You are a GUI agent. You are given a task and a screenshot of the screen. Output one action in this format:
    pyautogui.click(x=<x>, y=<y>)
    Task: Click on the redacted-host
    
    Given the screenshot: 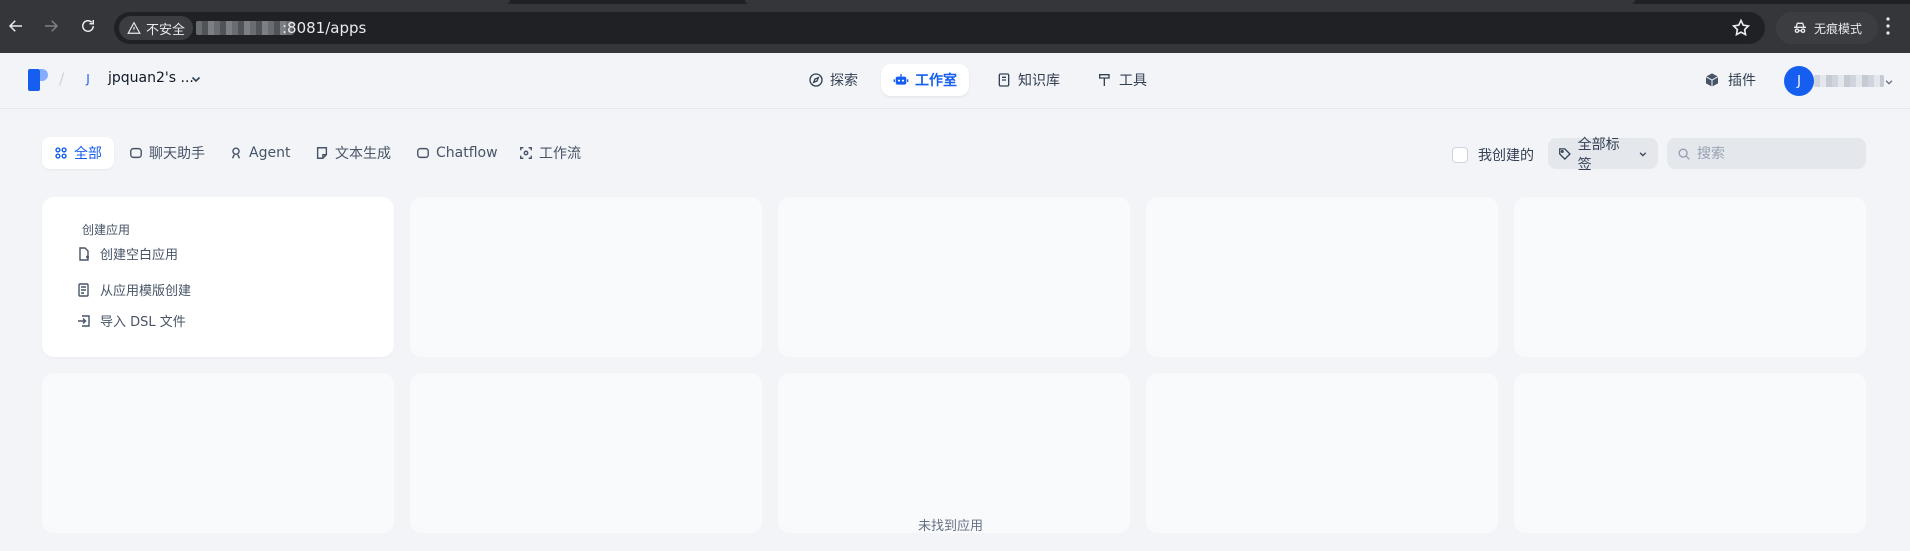 What is the action you would take?
    pyautogui.click(x=245, y=28)
    